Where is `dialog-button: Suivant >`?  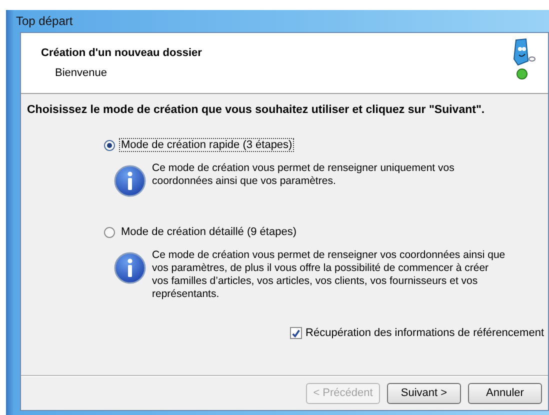 dialog-button: Suivant > is located at coordinates (424, 393).